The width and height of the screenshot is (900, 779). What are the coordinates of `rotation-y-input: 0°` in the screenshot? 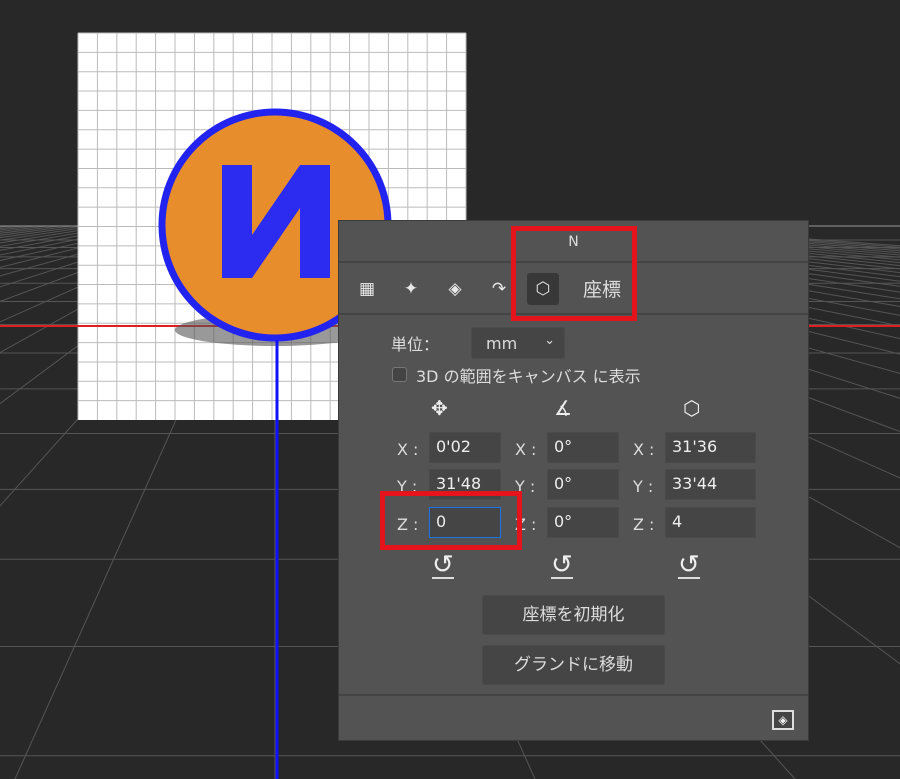 It's located at (583, 484).